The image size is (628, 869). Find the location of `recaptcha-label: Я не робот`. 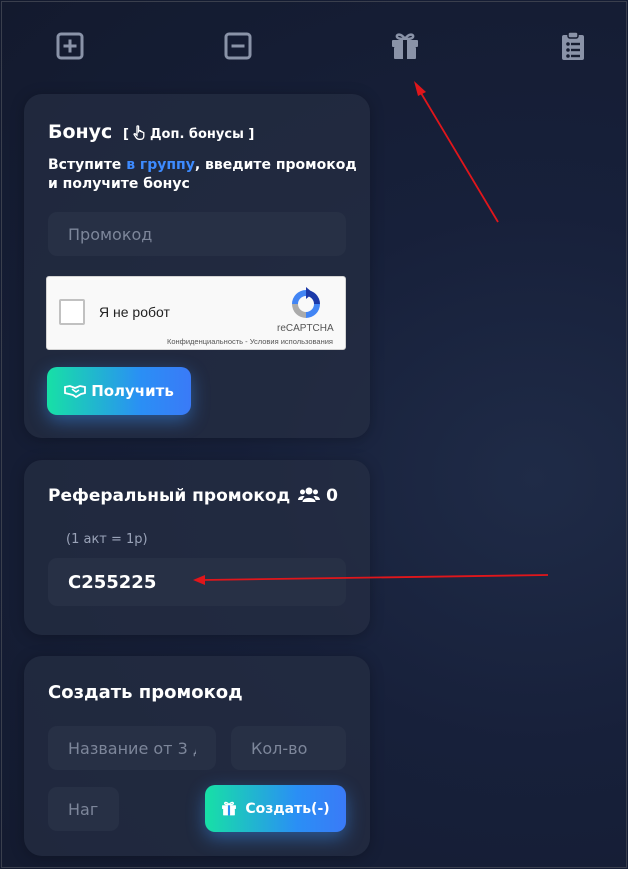

recaptcha-label: Я не робот is located at coordinates (134, 312).